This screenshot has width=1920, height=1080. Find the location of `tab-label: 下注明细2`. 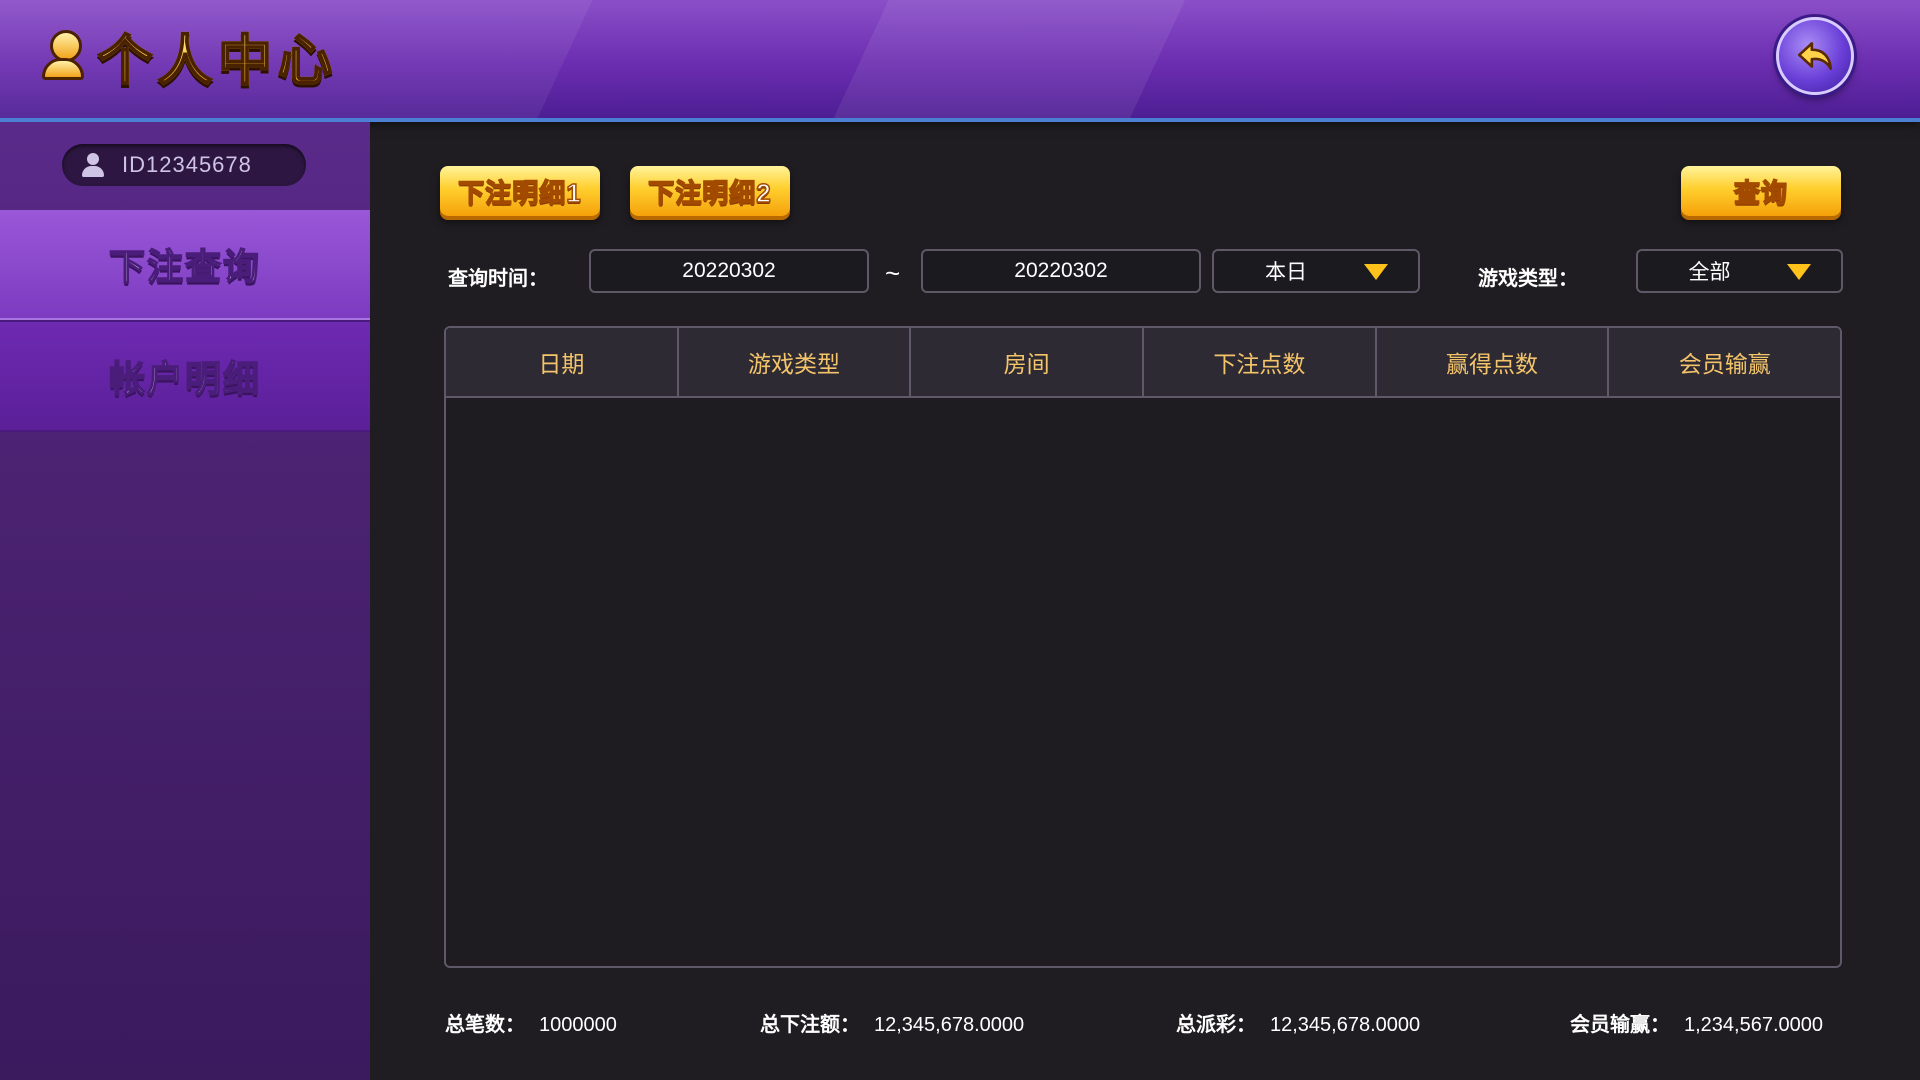

tab-label: 下注明细2 is located at coordinates (710, 193).